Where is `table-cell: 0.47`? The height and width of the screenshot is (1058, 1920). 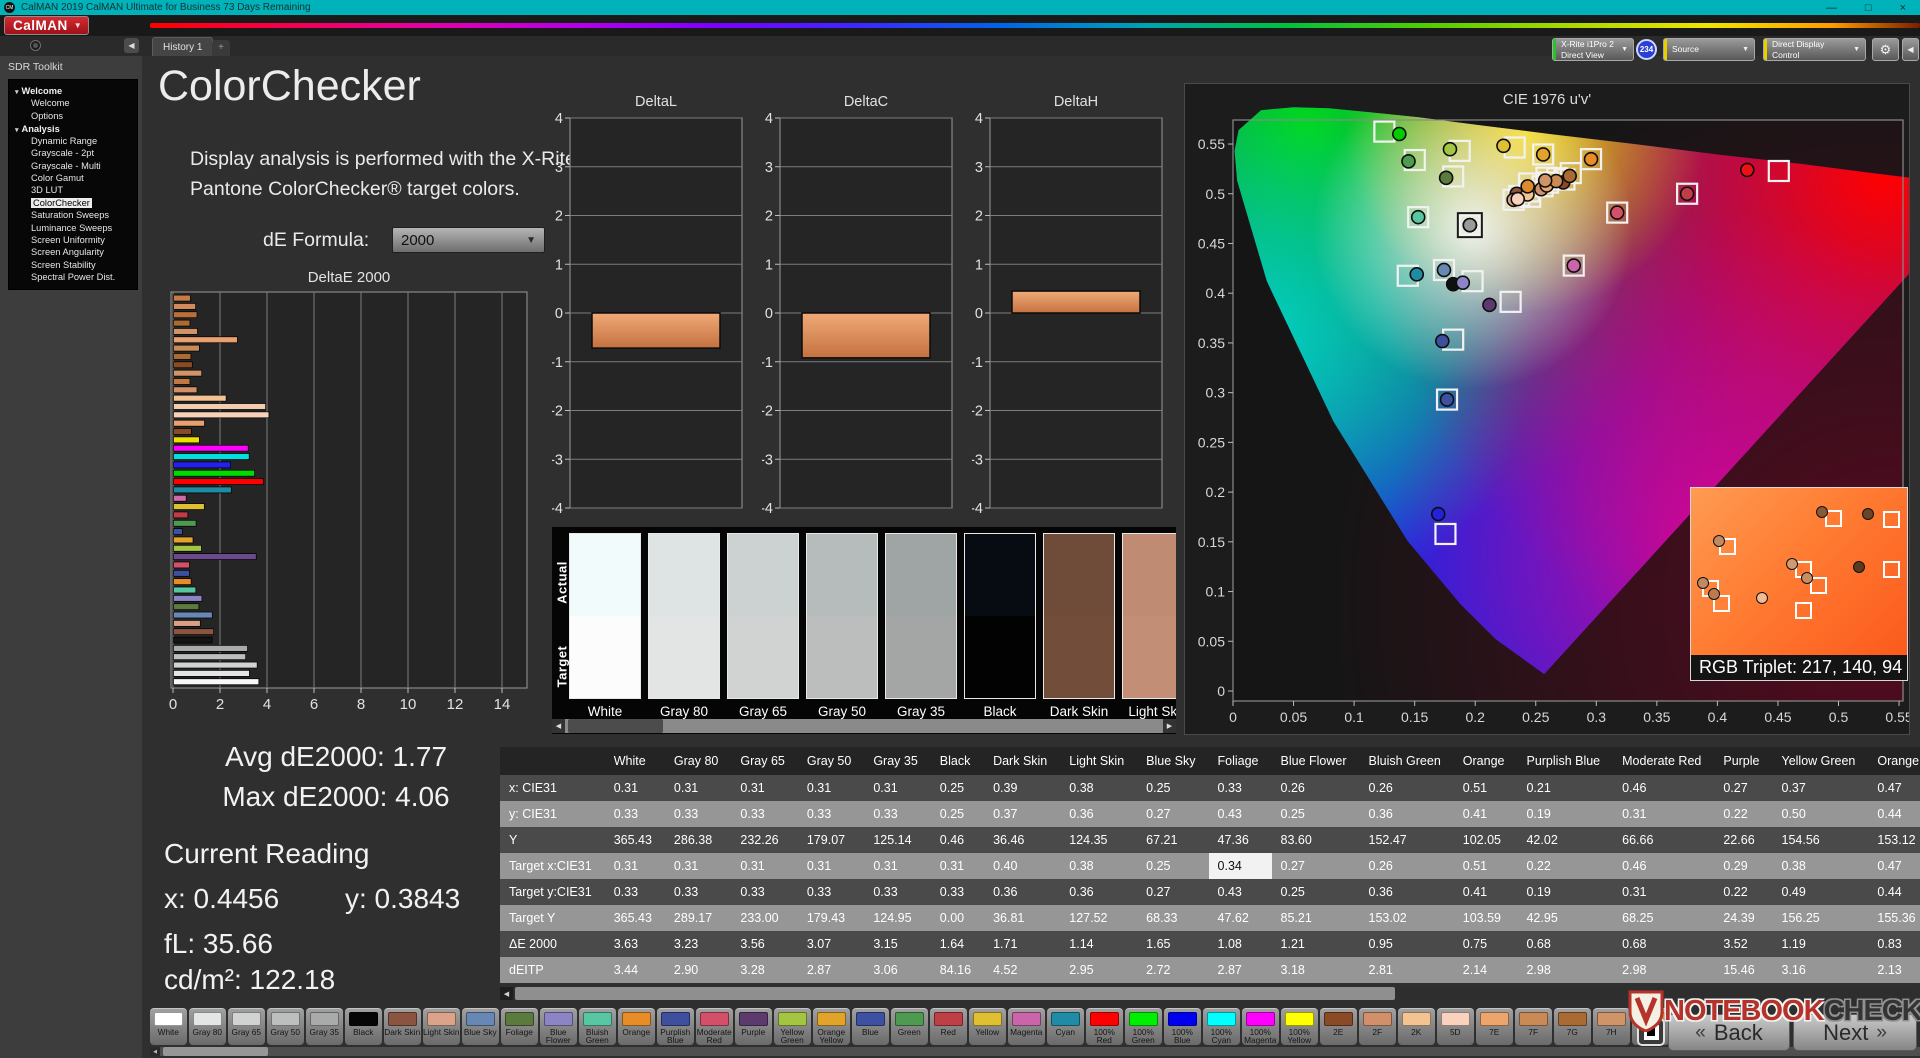 table-cell: 0.47 is located at coordinates (1894, 866).